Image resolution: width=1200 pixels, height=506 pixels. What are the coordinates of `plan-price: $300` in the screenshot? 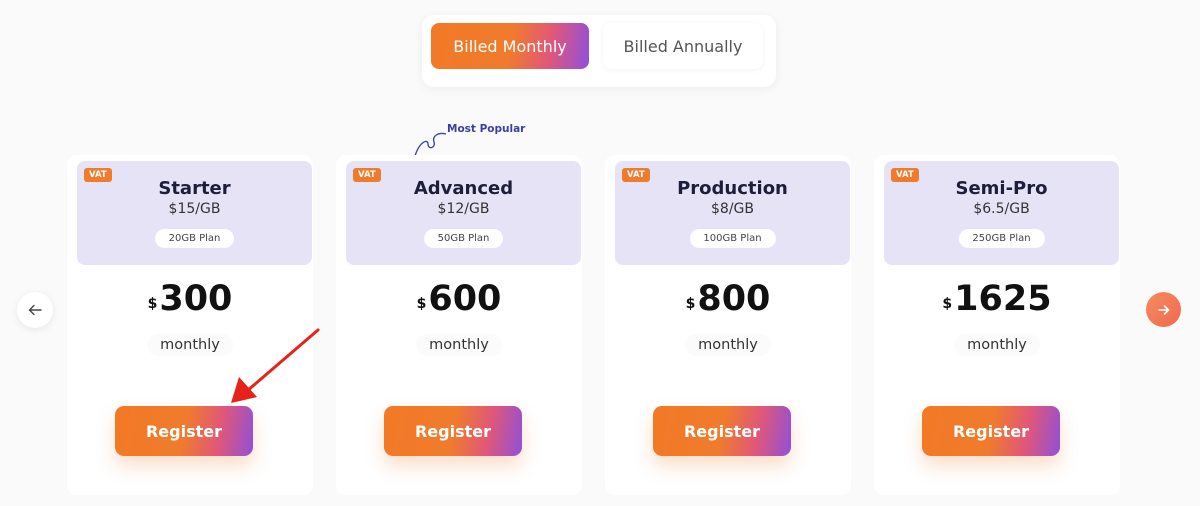 It's located at (190, 299).